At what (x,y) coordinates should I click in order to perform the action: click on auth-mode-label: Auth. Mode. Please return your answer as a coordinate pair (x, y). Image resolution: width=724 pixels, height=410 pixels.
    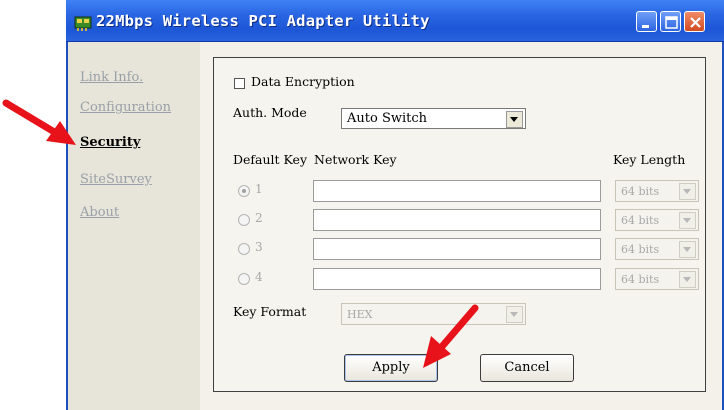
    Looking at the image, I should click on (270, 112).